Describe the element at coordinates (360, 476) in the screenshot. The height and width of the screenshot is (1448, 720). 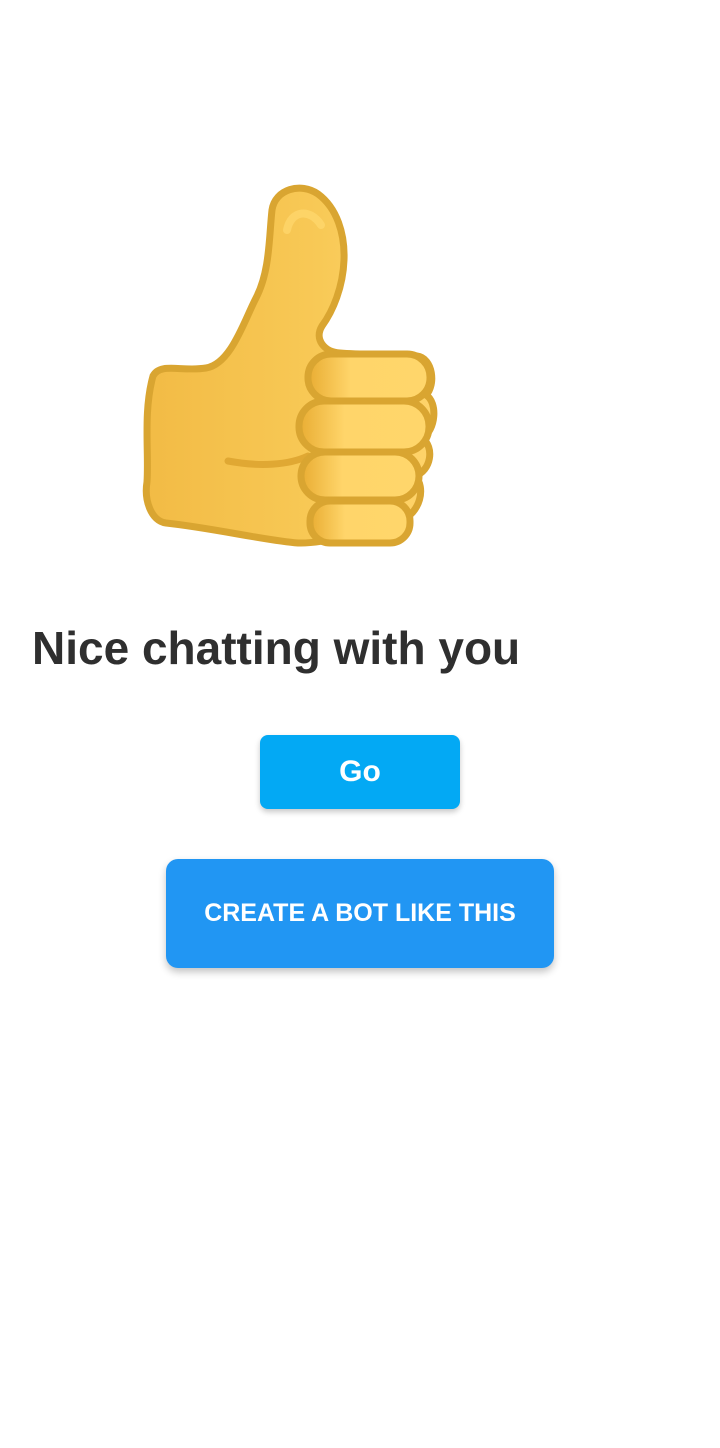
I see `finger-three` at that location.